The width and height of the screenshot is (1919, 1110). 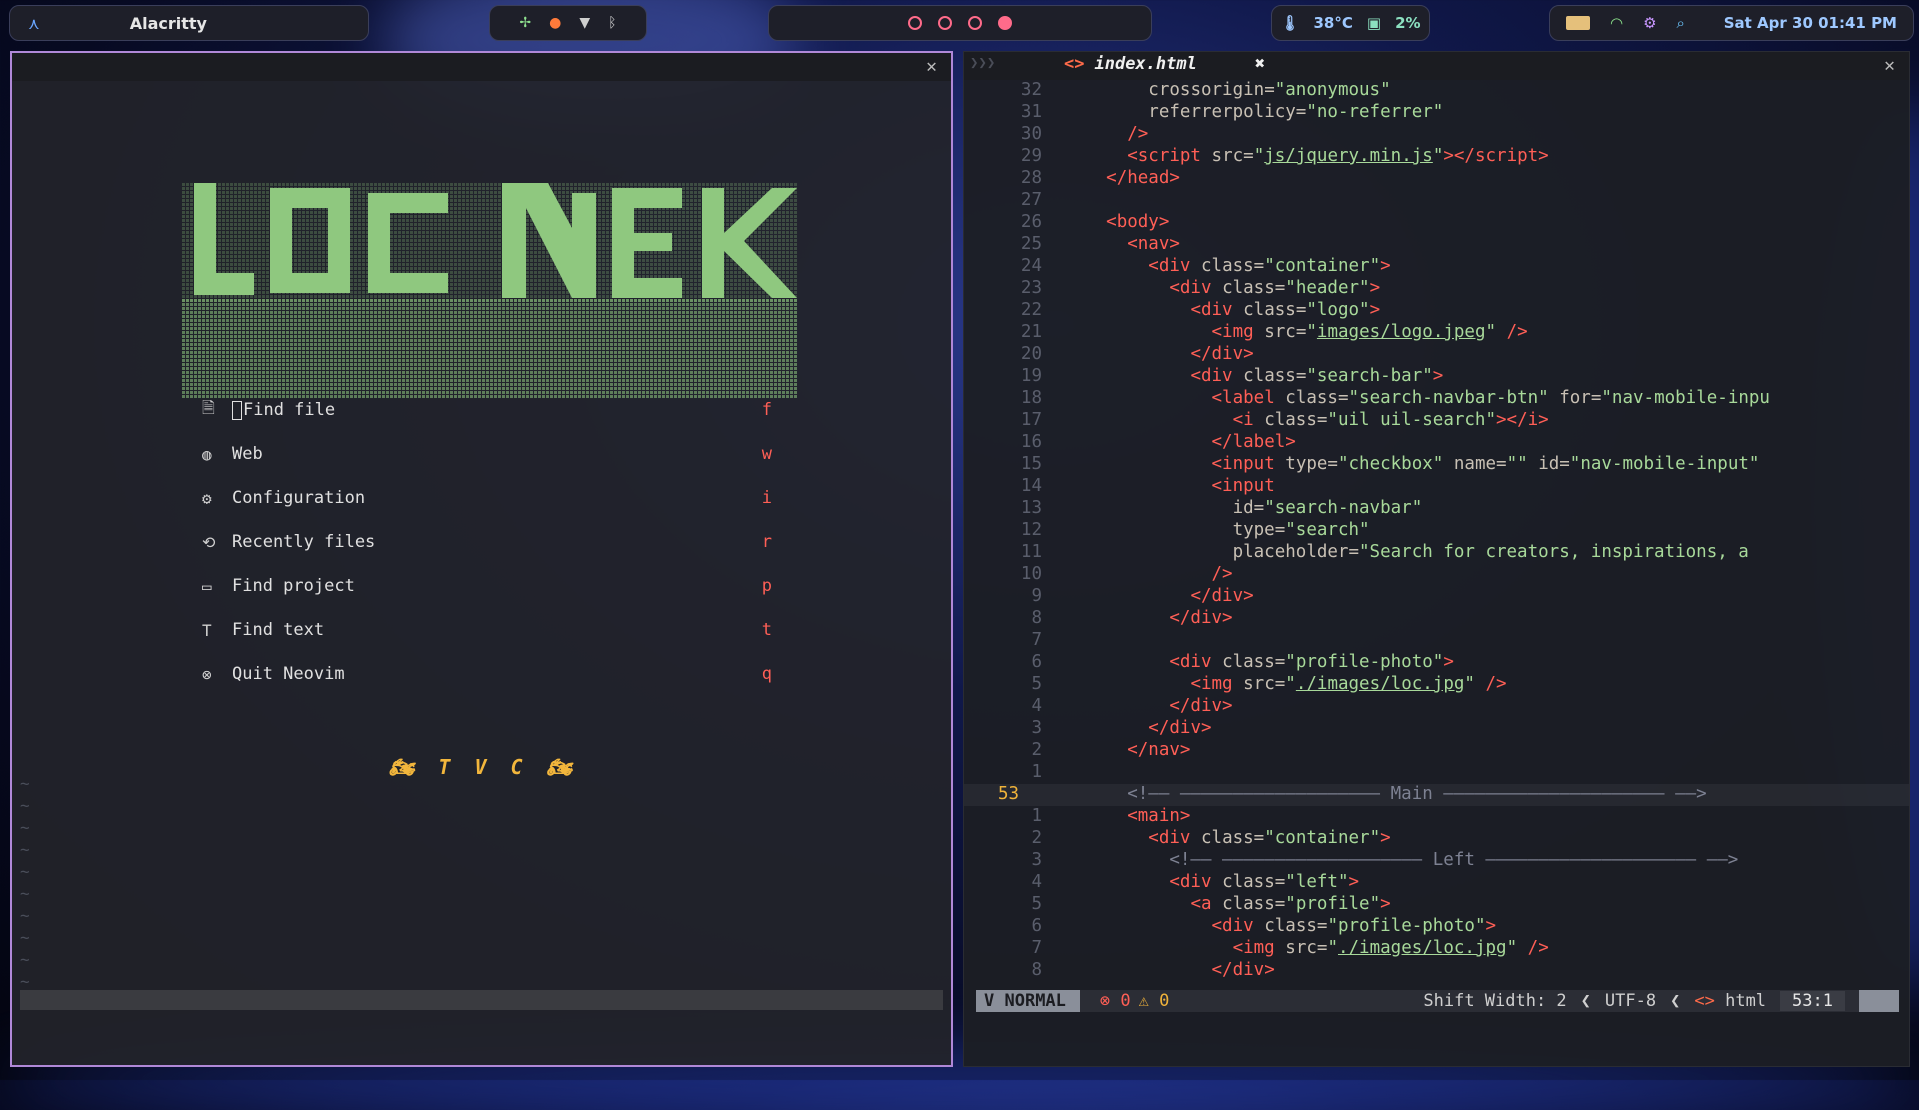 I want to click on error-count: ⊗ 0, so click(x=1115, y=1001).